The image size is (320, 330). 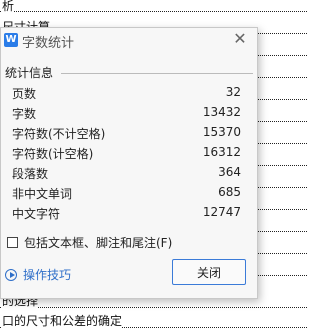 I want to click on stat-value: 685, so click(x=229, y=192).